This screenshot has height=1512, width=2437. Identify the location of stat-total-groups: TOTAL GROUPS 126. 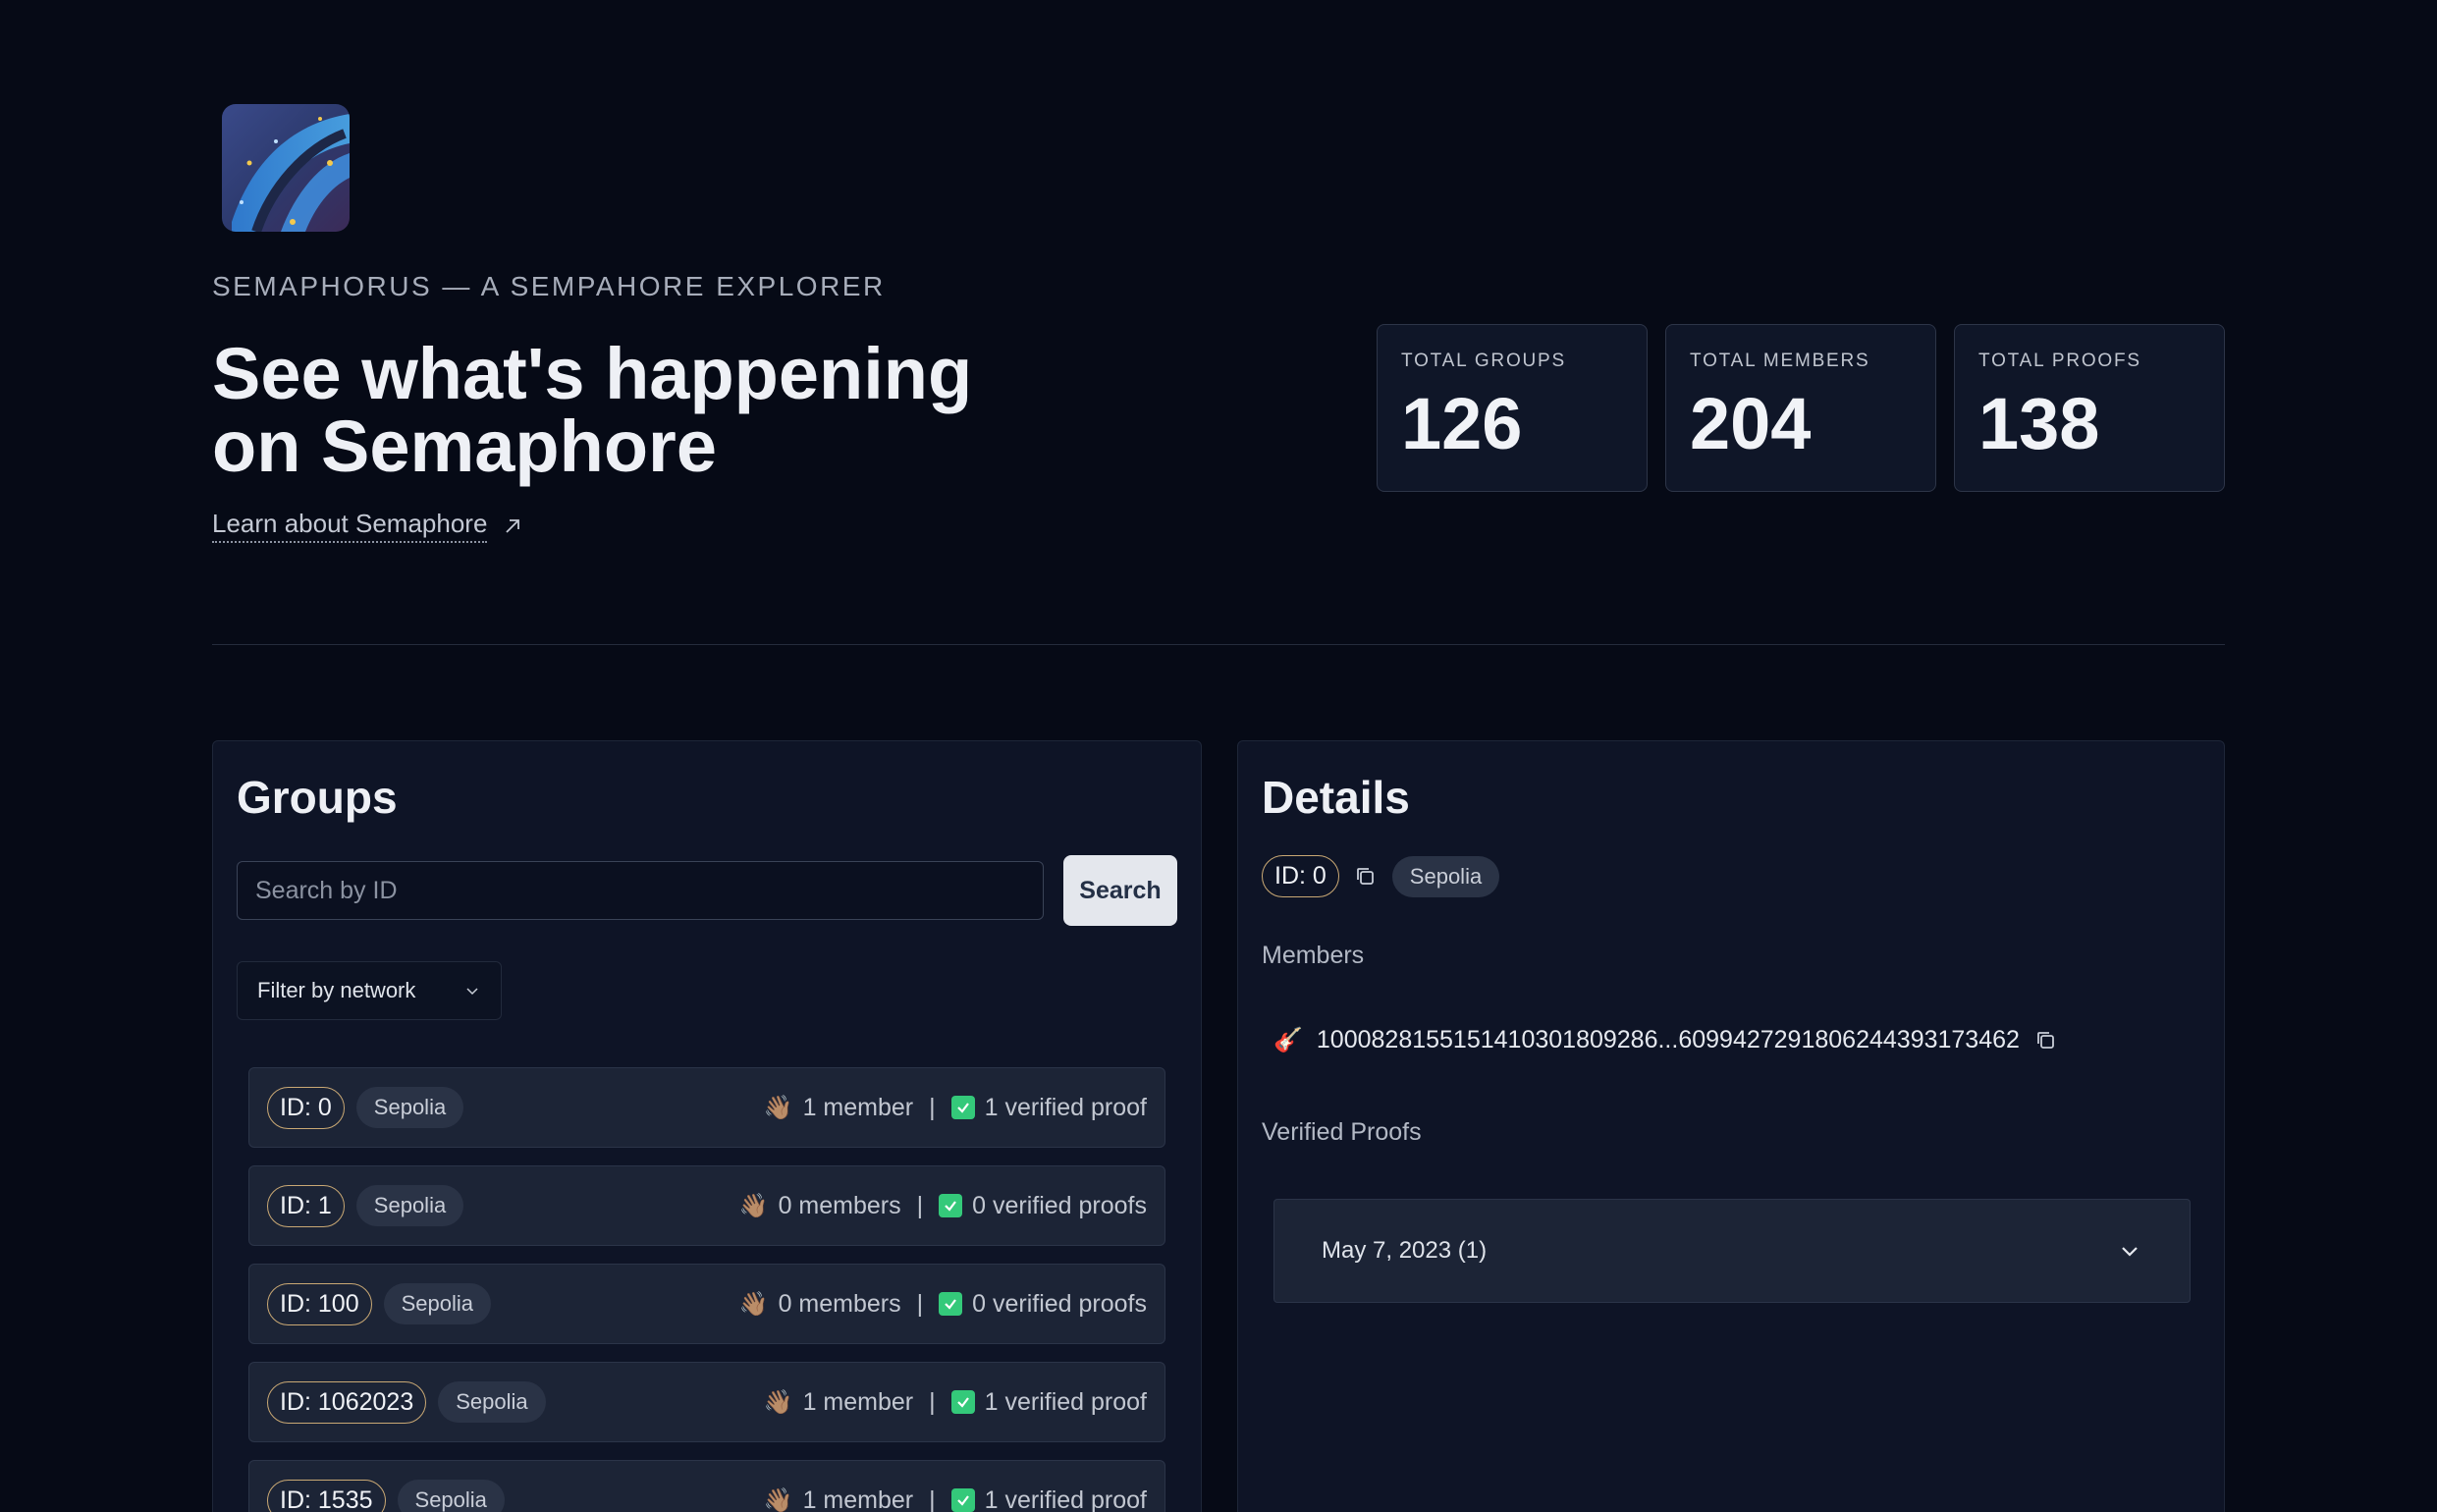
(1513, 408).